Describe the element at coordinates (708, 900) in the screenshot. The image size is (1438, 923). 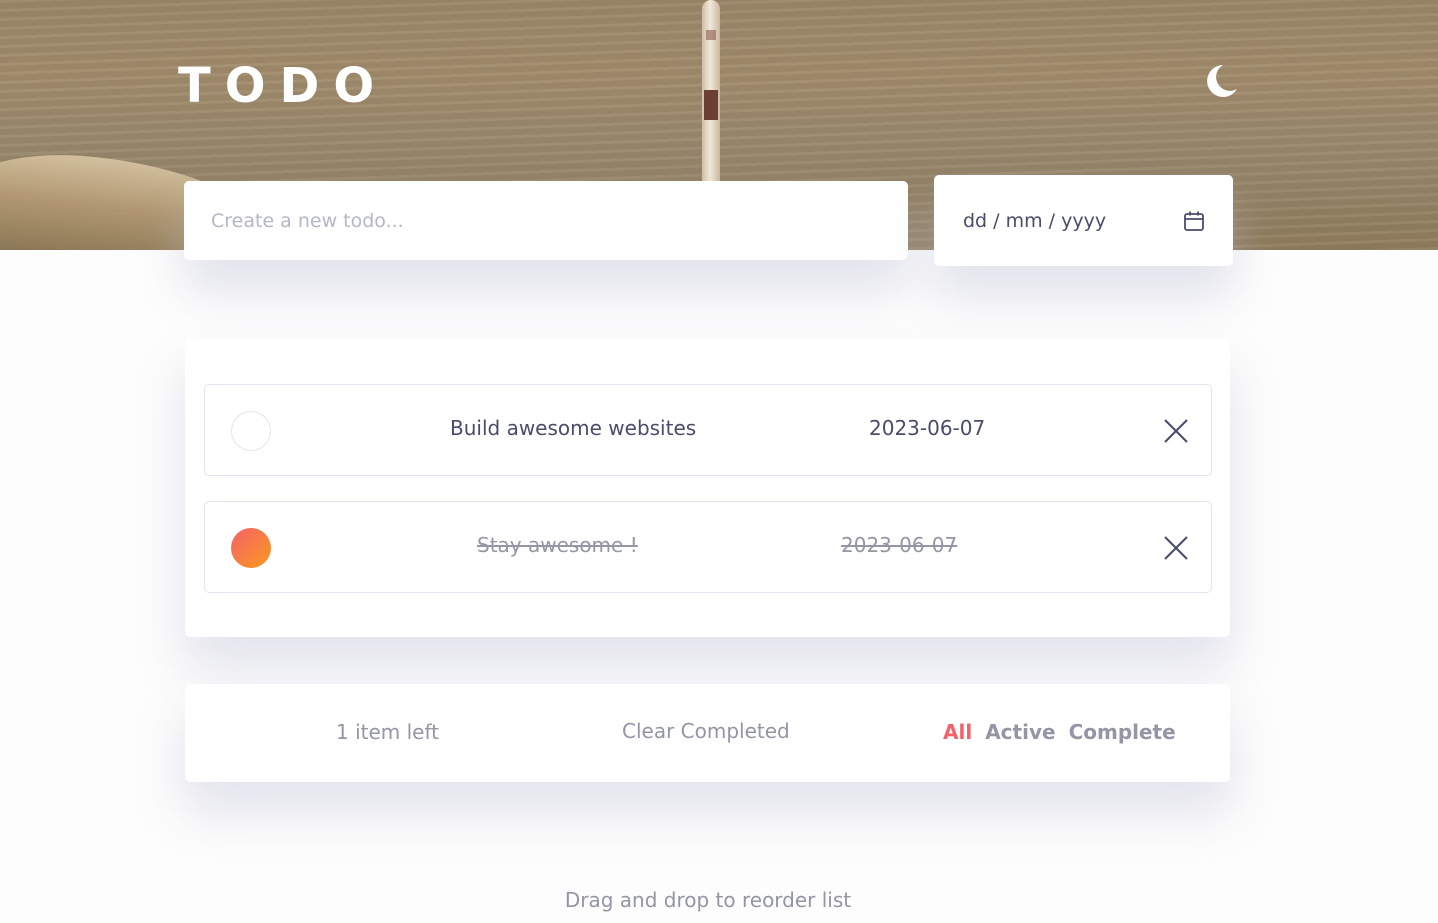
I see `drag-hint: Drag and drop to reorder list` at that location.